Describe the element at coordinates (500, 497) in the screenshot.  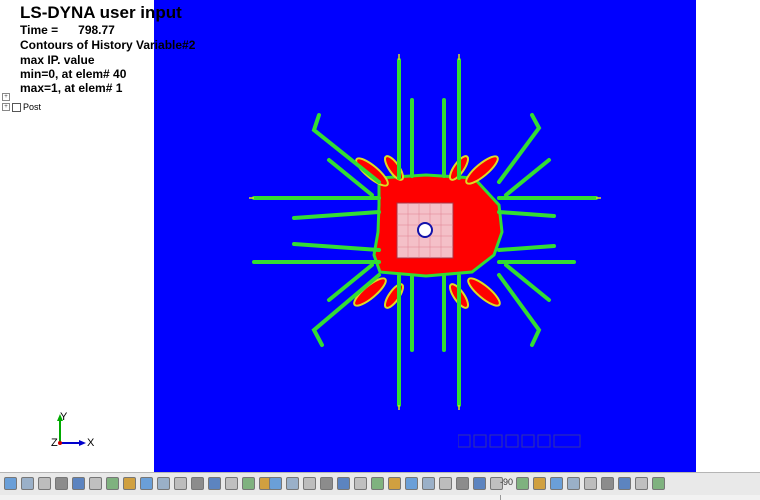
I see `status-separator` at that location.